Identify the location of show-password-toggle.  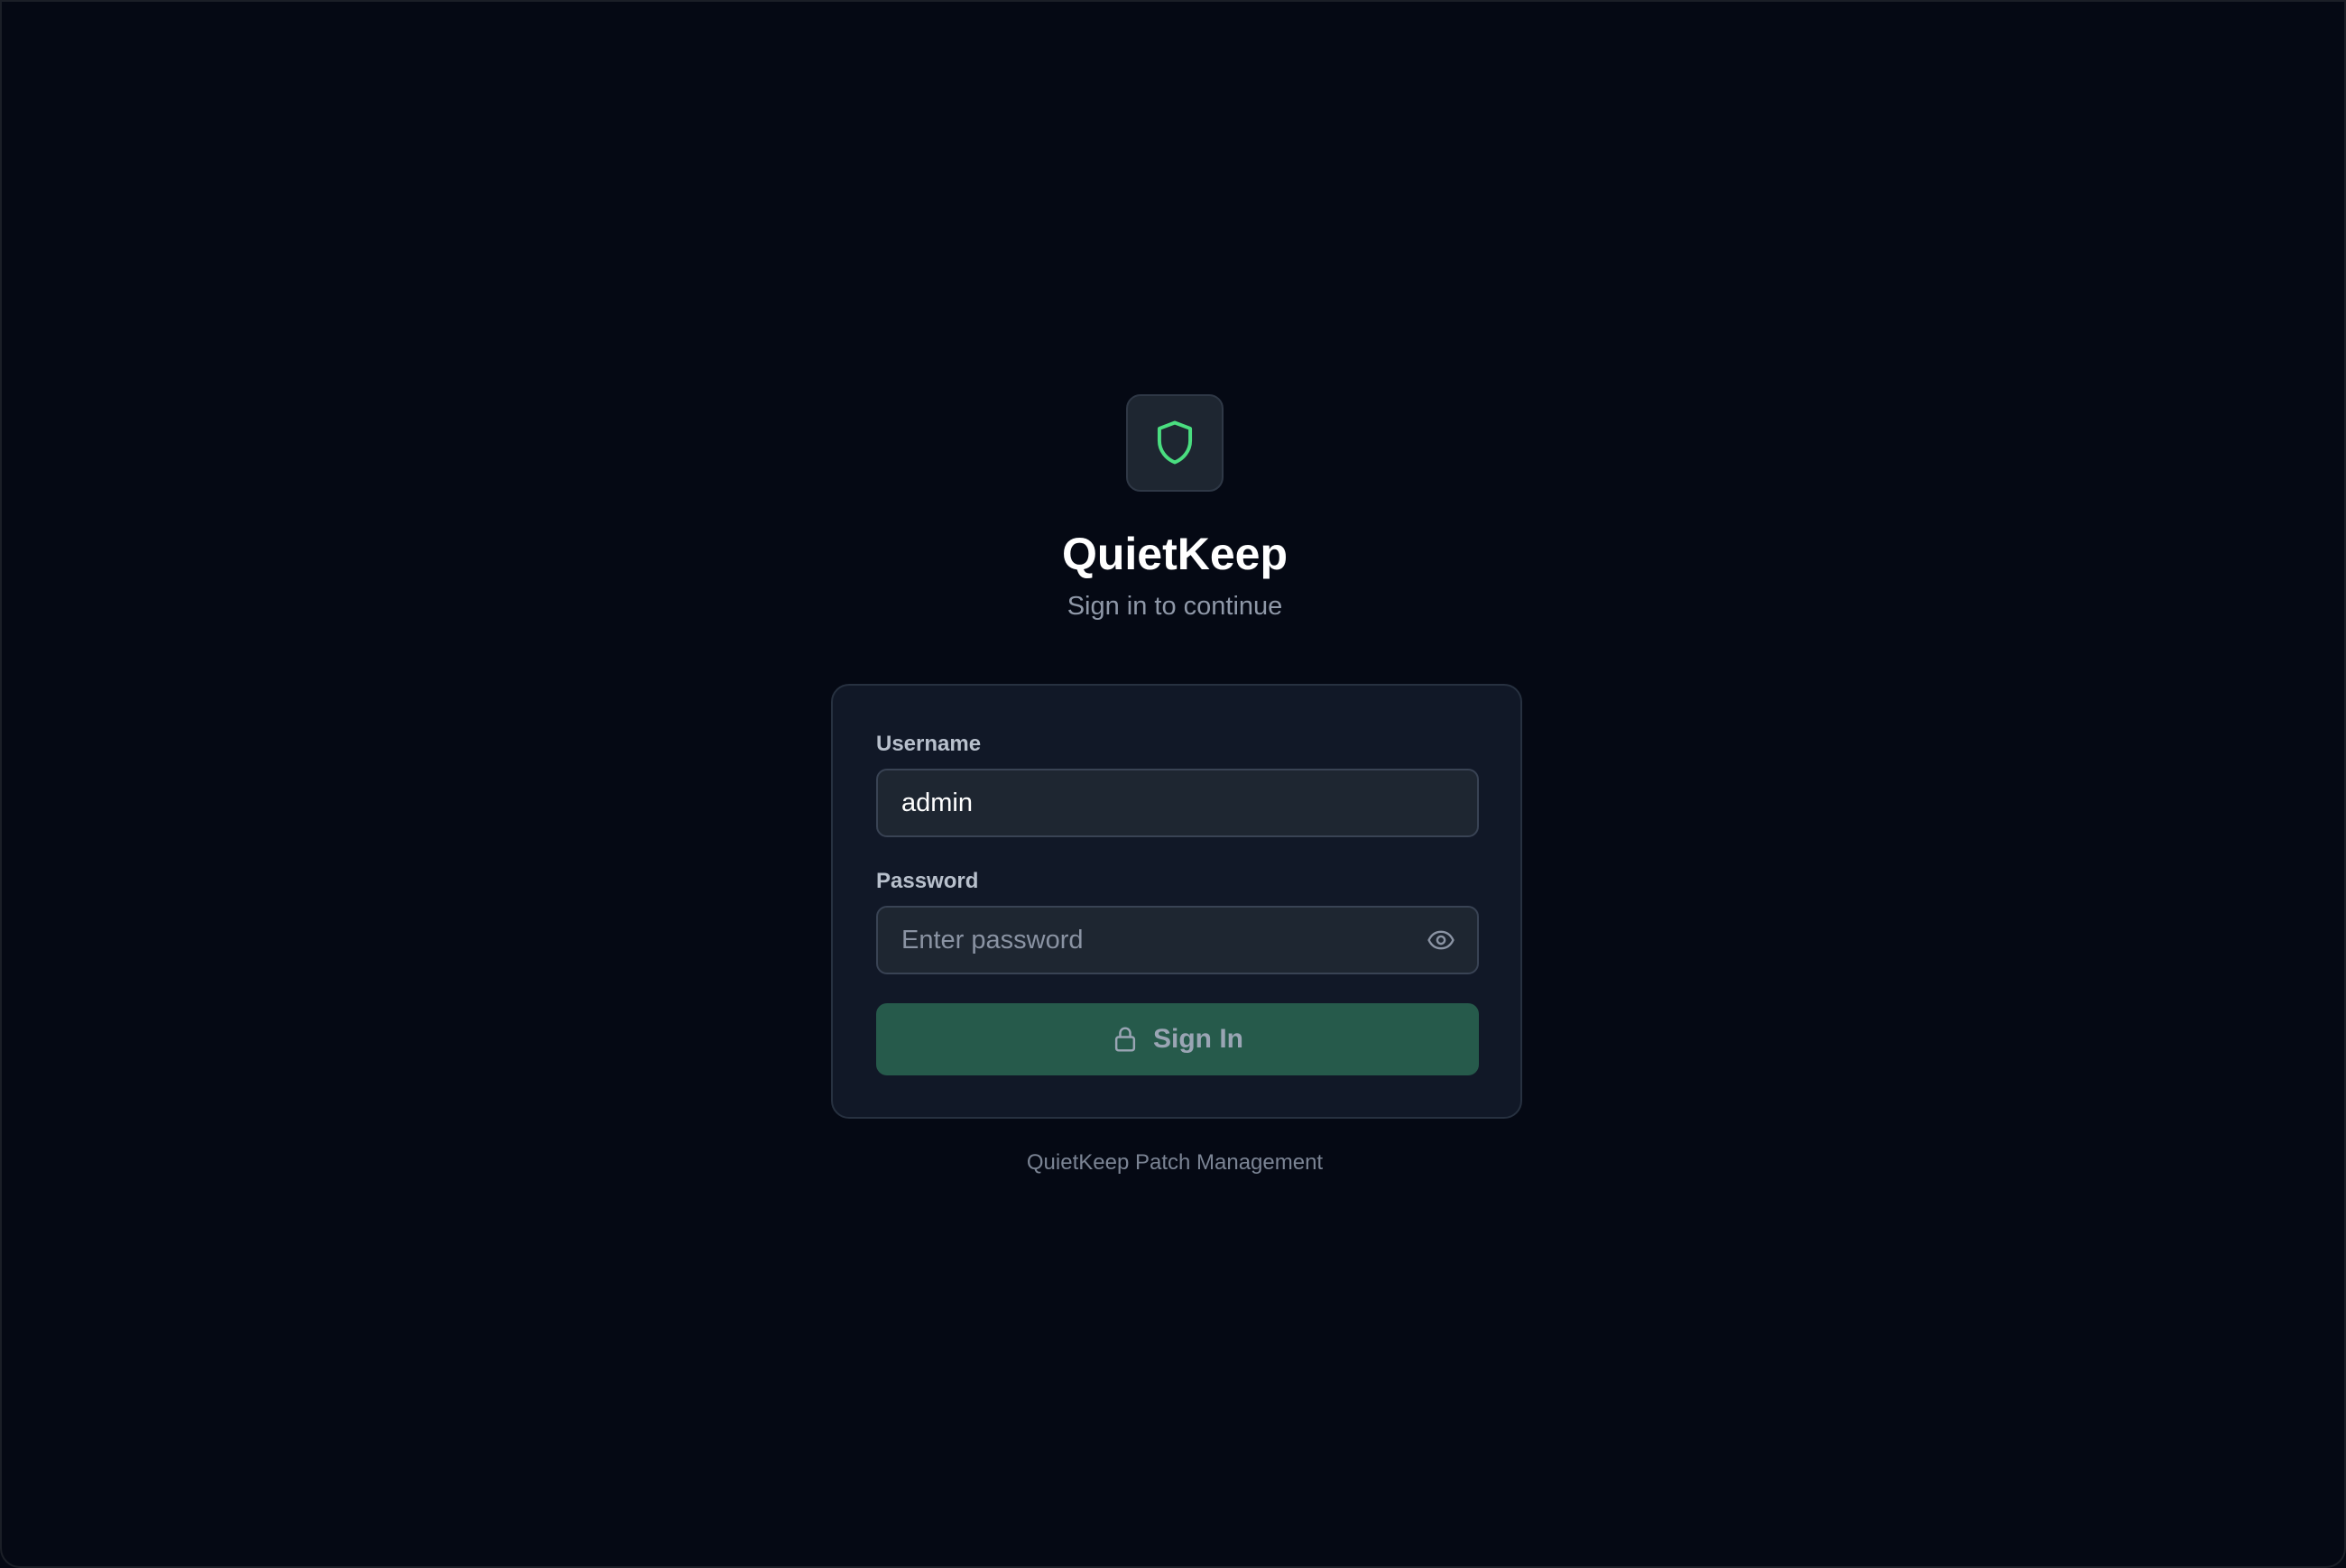
(1441, 940).